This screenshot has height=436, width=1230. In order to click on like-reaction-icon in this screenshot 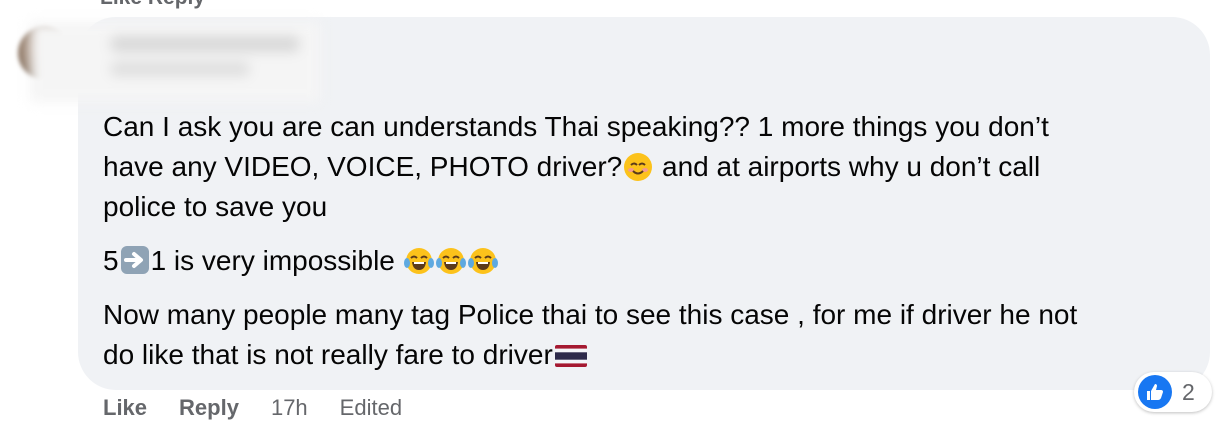, I will do `click(1155, 392)`.